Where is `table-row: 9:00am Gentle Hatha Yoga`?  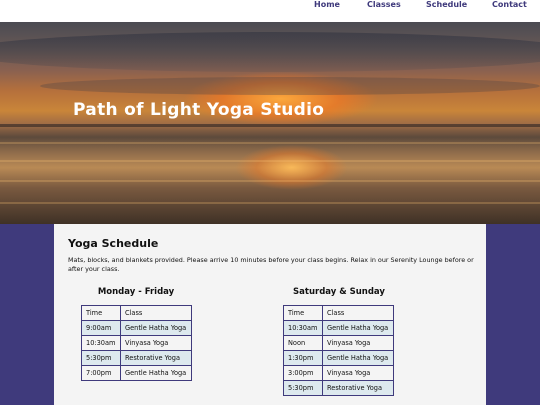 table-row: 9:00am Gentle Hatha Yoga is located at coordinates (136, 328).